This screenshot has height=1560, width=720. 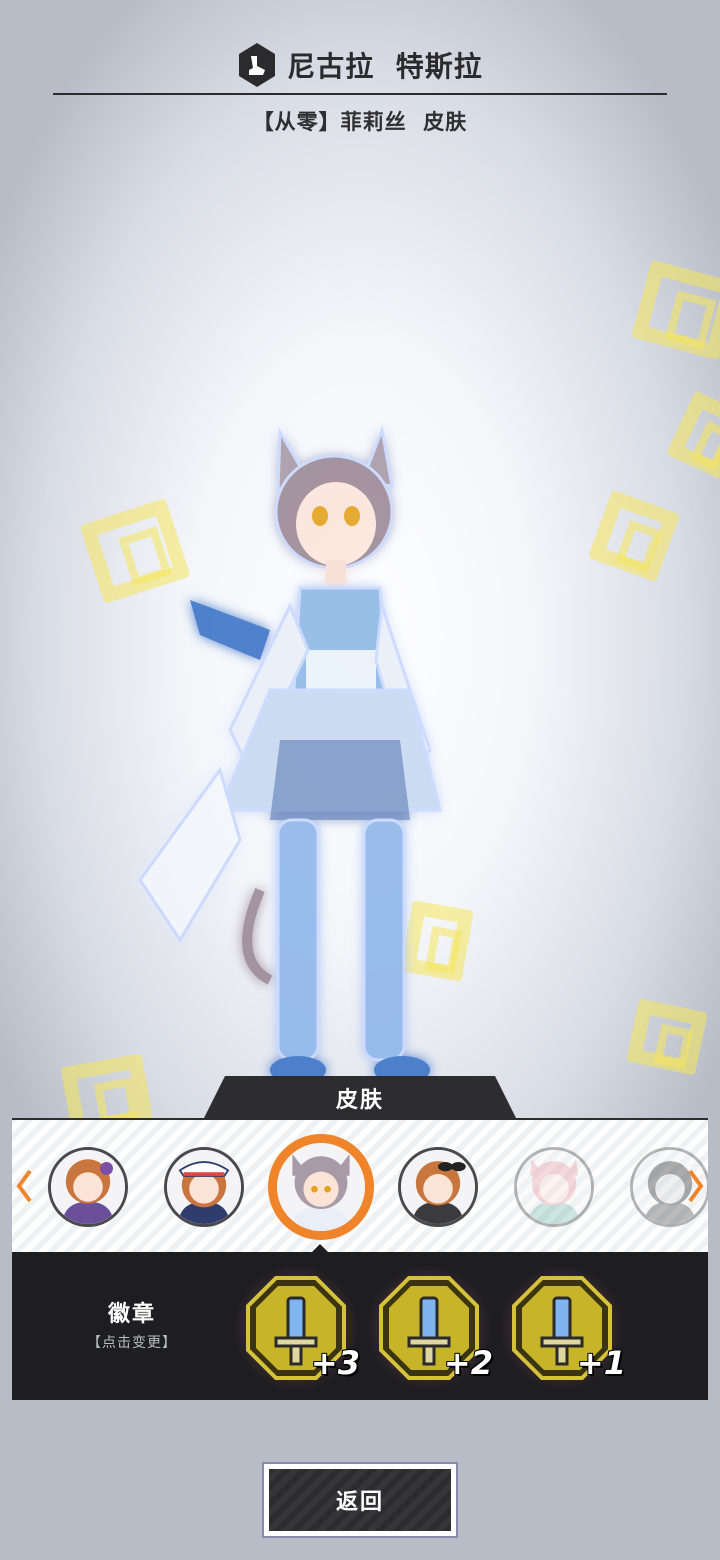 I want to click on page-title: 尼古拉 特斯拉, so click(x=385, y=66).